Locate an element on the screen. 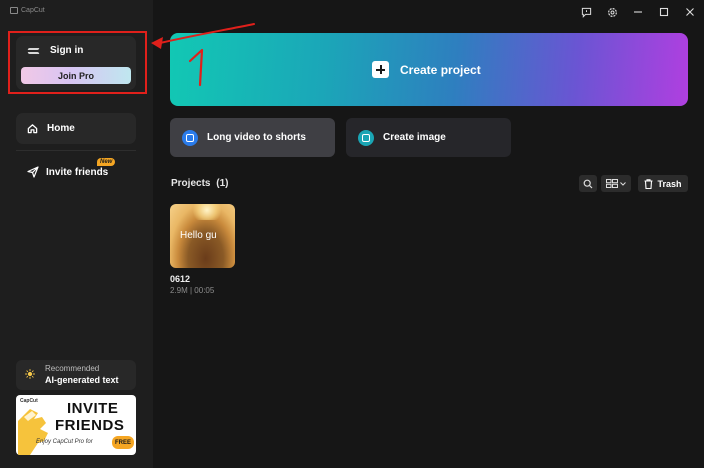 Image resolution: width=704 pixels, height=468 pixels. close-icon is located at coordinates (690, 12).